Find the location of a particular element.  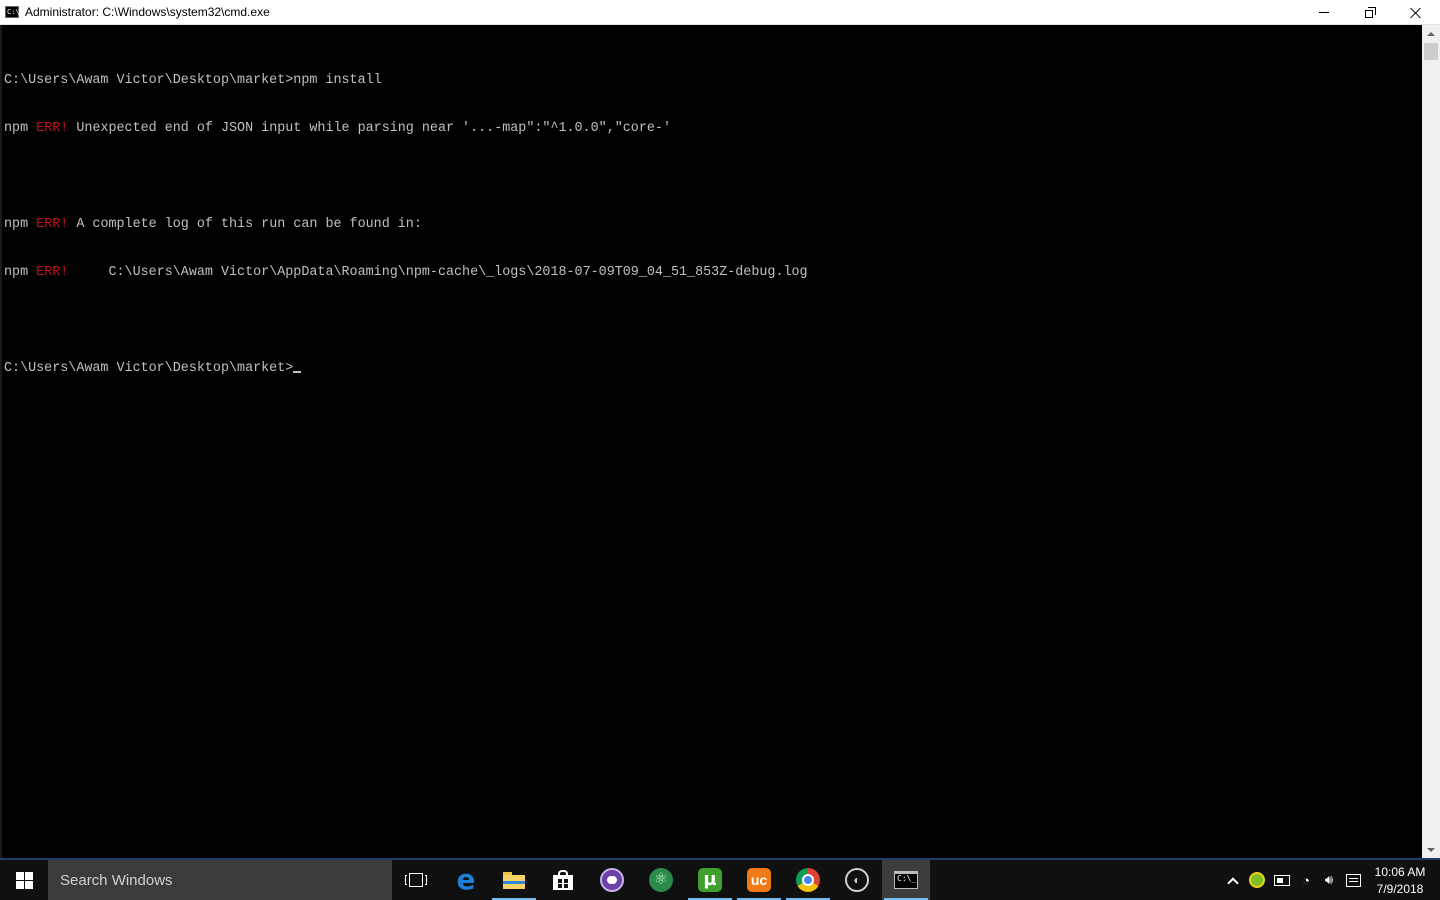

task-view-icon is located at coordinates (416, 880).